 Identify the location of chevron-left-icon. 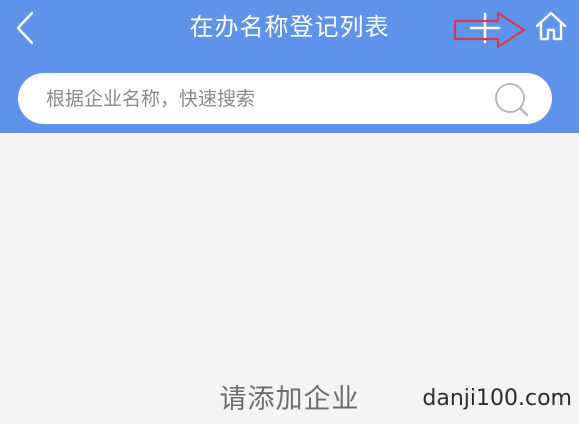
(25, 28).